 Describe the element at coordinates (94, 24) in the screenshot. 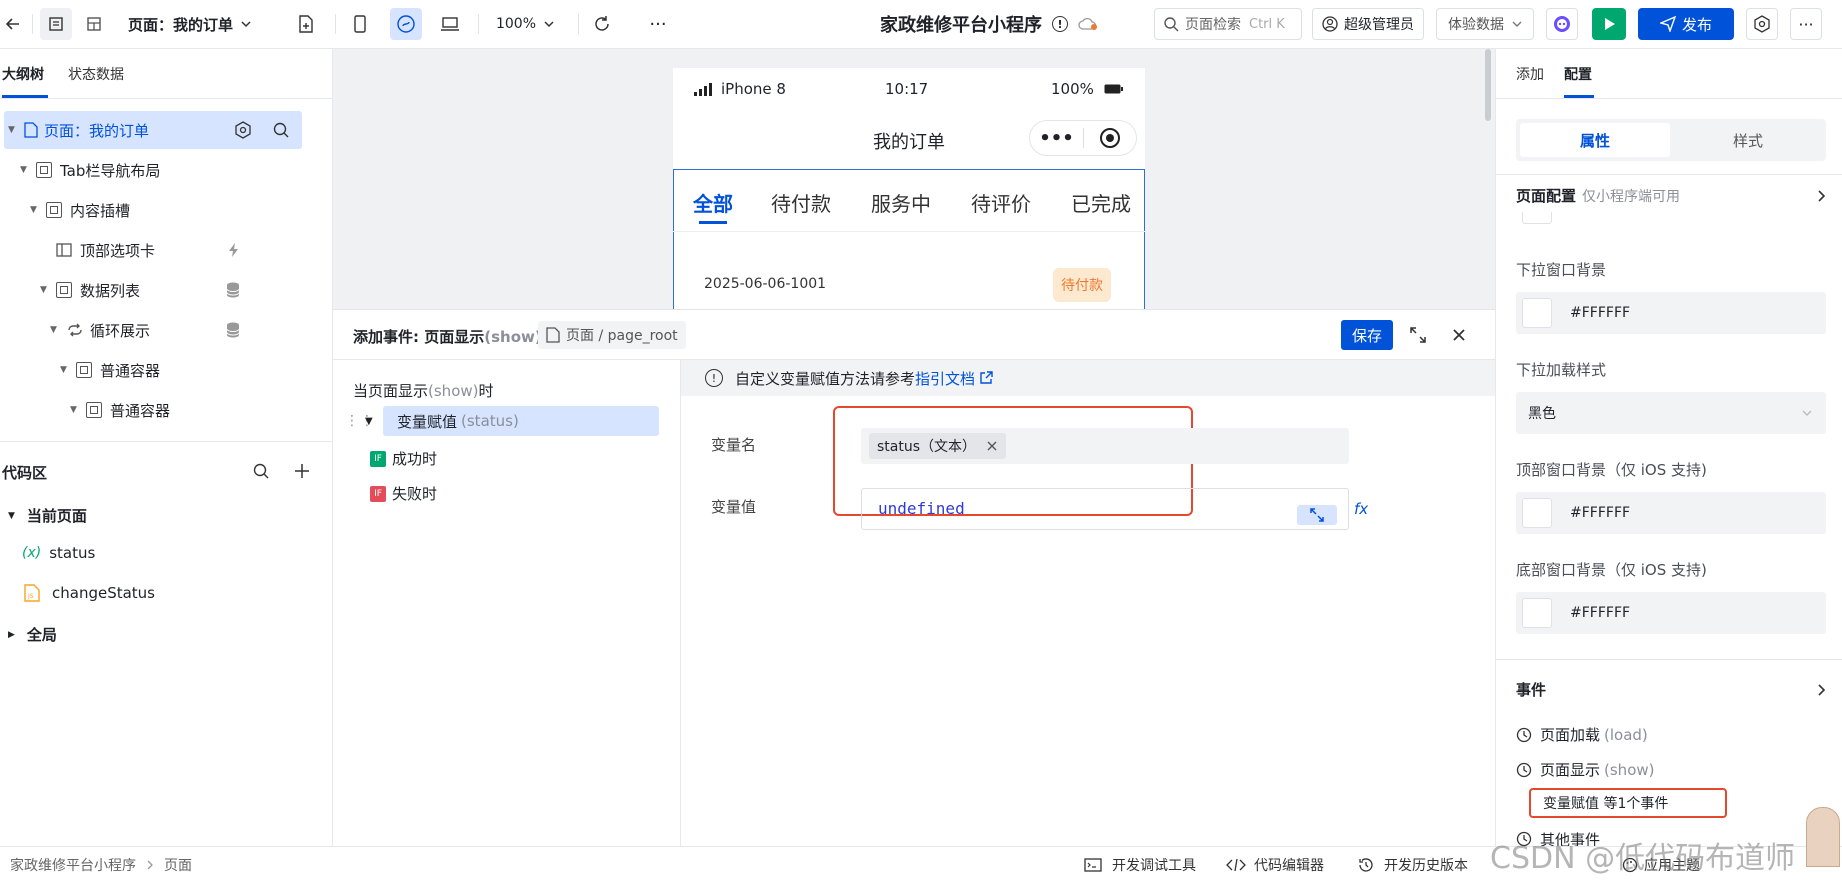

I see `layout-view-icon` at that location.